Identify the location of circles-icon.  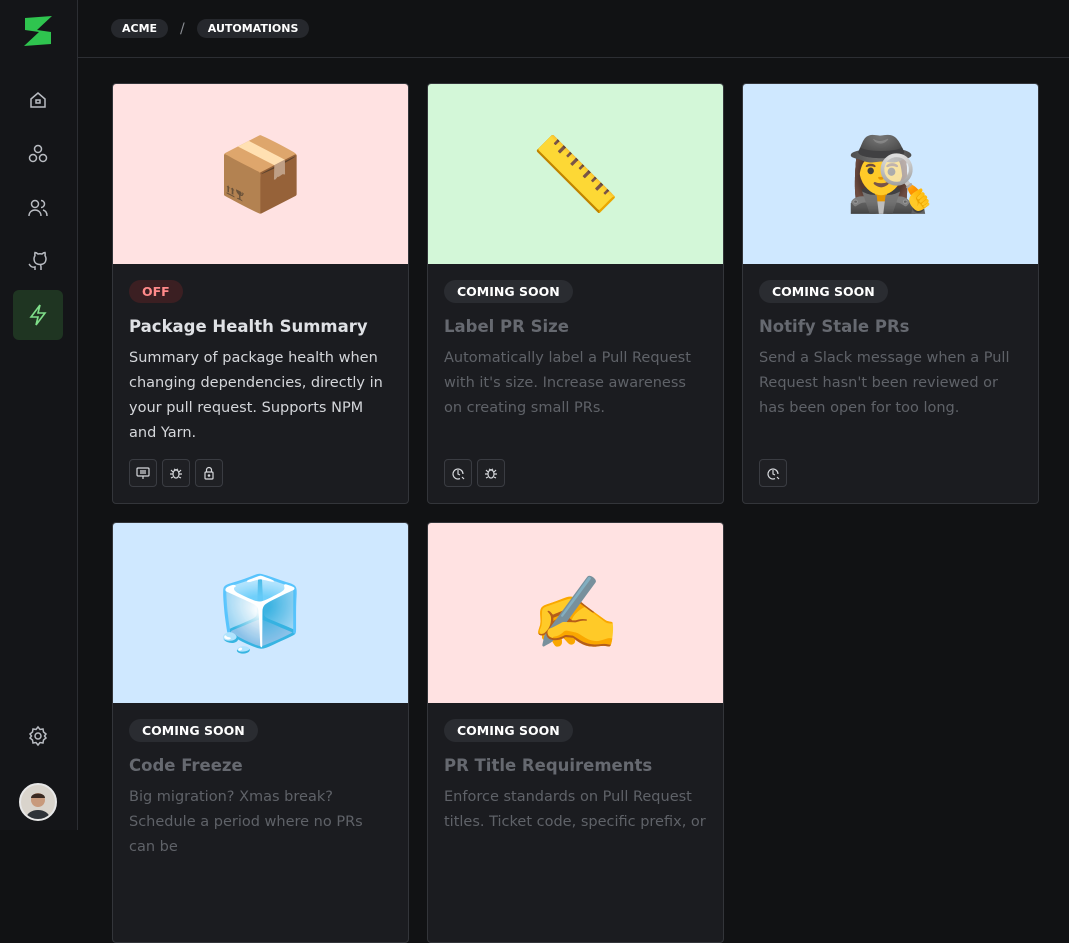
(38, 153).